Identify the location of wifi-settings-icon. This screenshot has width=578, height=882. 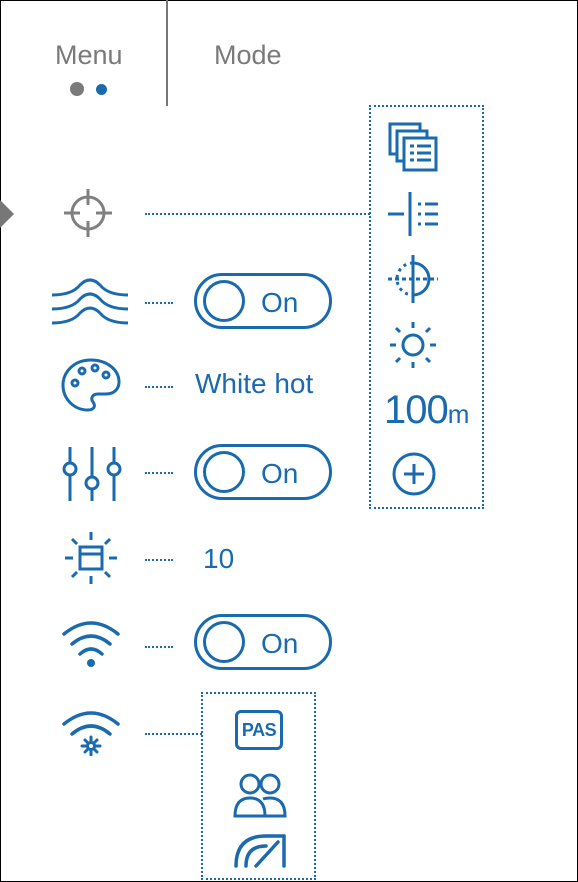
(91, 732).